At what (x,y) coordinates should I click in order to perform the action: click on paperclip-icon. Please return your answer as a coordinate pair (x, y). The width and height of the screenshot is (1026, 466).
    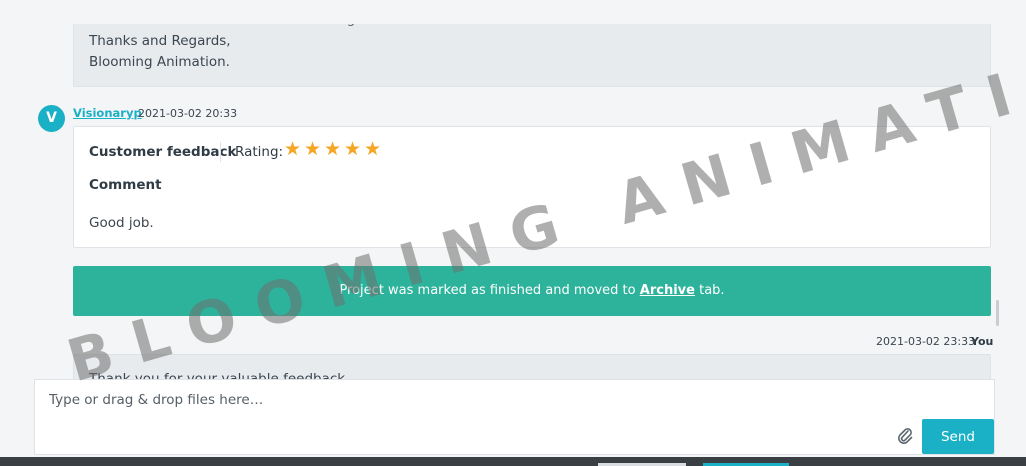
    Looking at the image, I should click on (905, 436).